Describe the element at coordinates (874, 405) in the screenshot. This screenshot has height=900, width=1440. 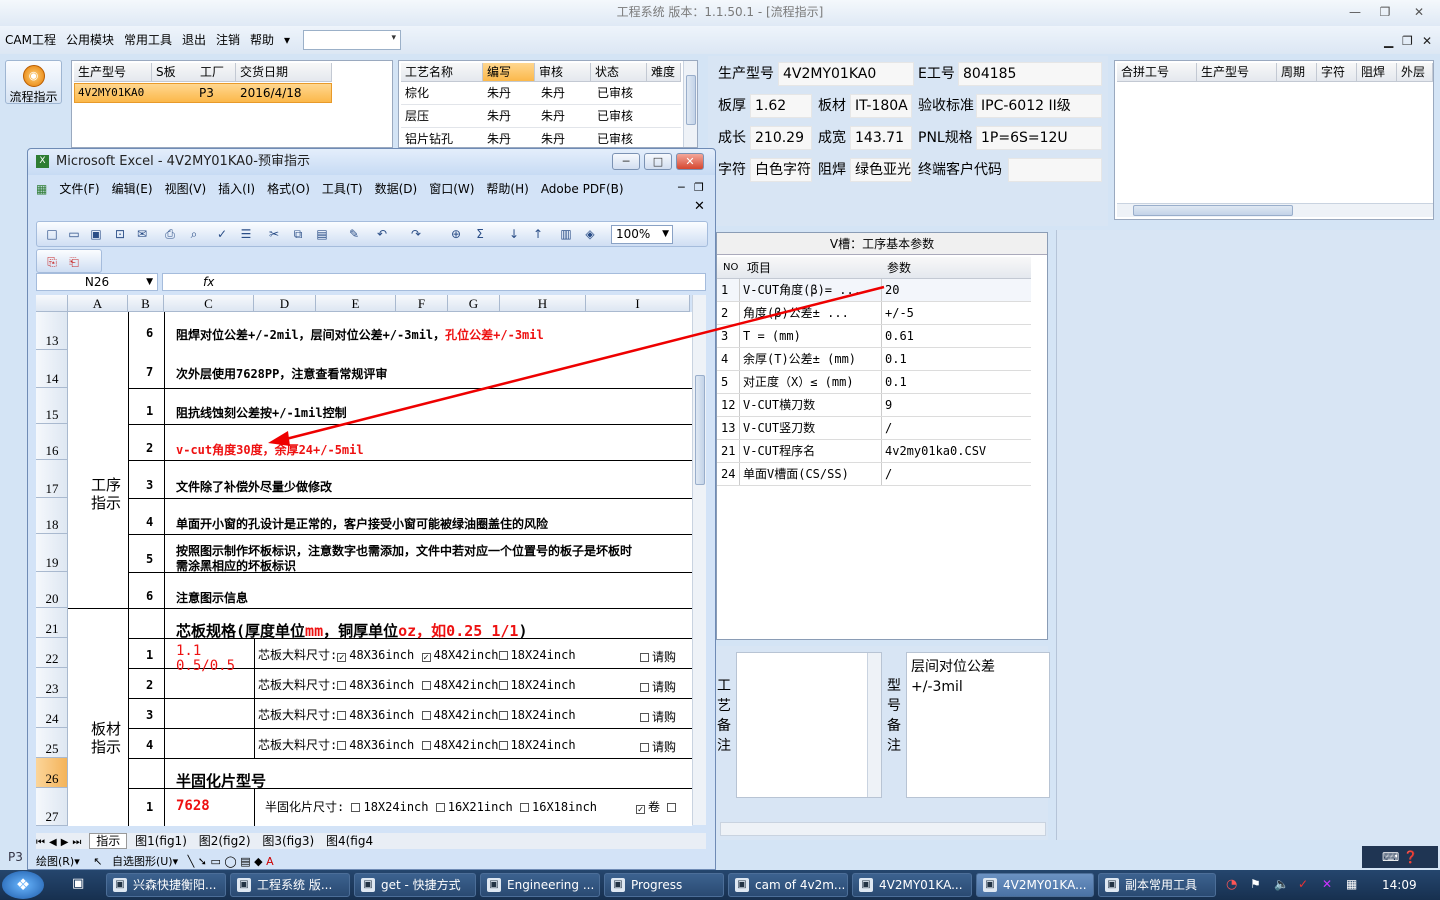
I see `table-row: 12 V-CUT横刀数 9` at that location.